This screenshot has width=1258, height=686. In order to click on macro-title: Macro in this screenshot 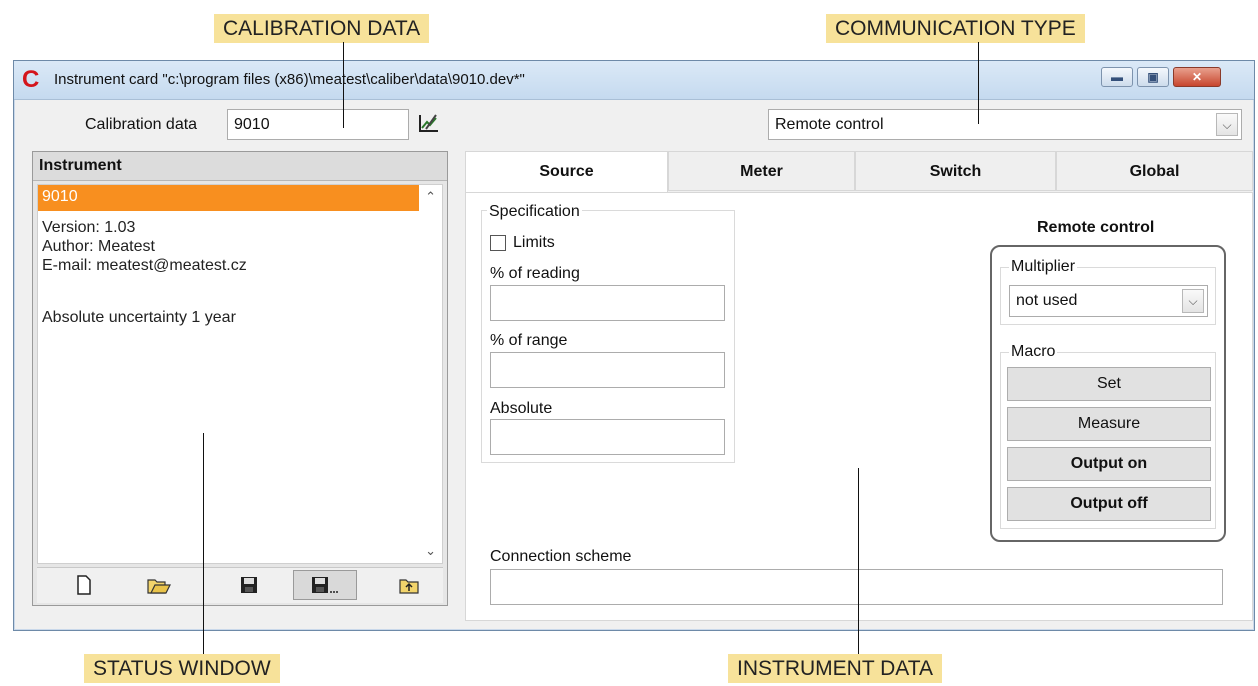, I will do `click(1033, 352)`.